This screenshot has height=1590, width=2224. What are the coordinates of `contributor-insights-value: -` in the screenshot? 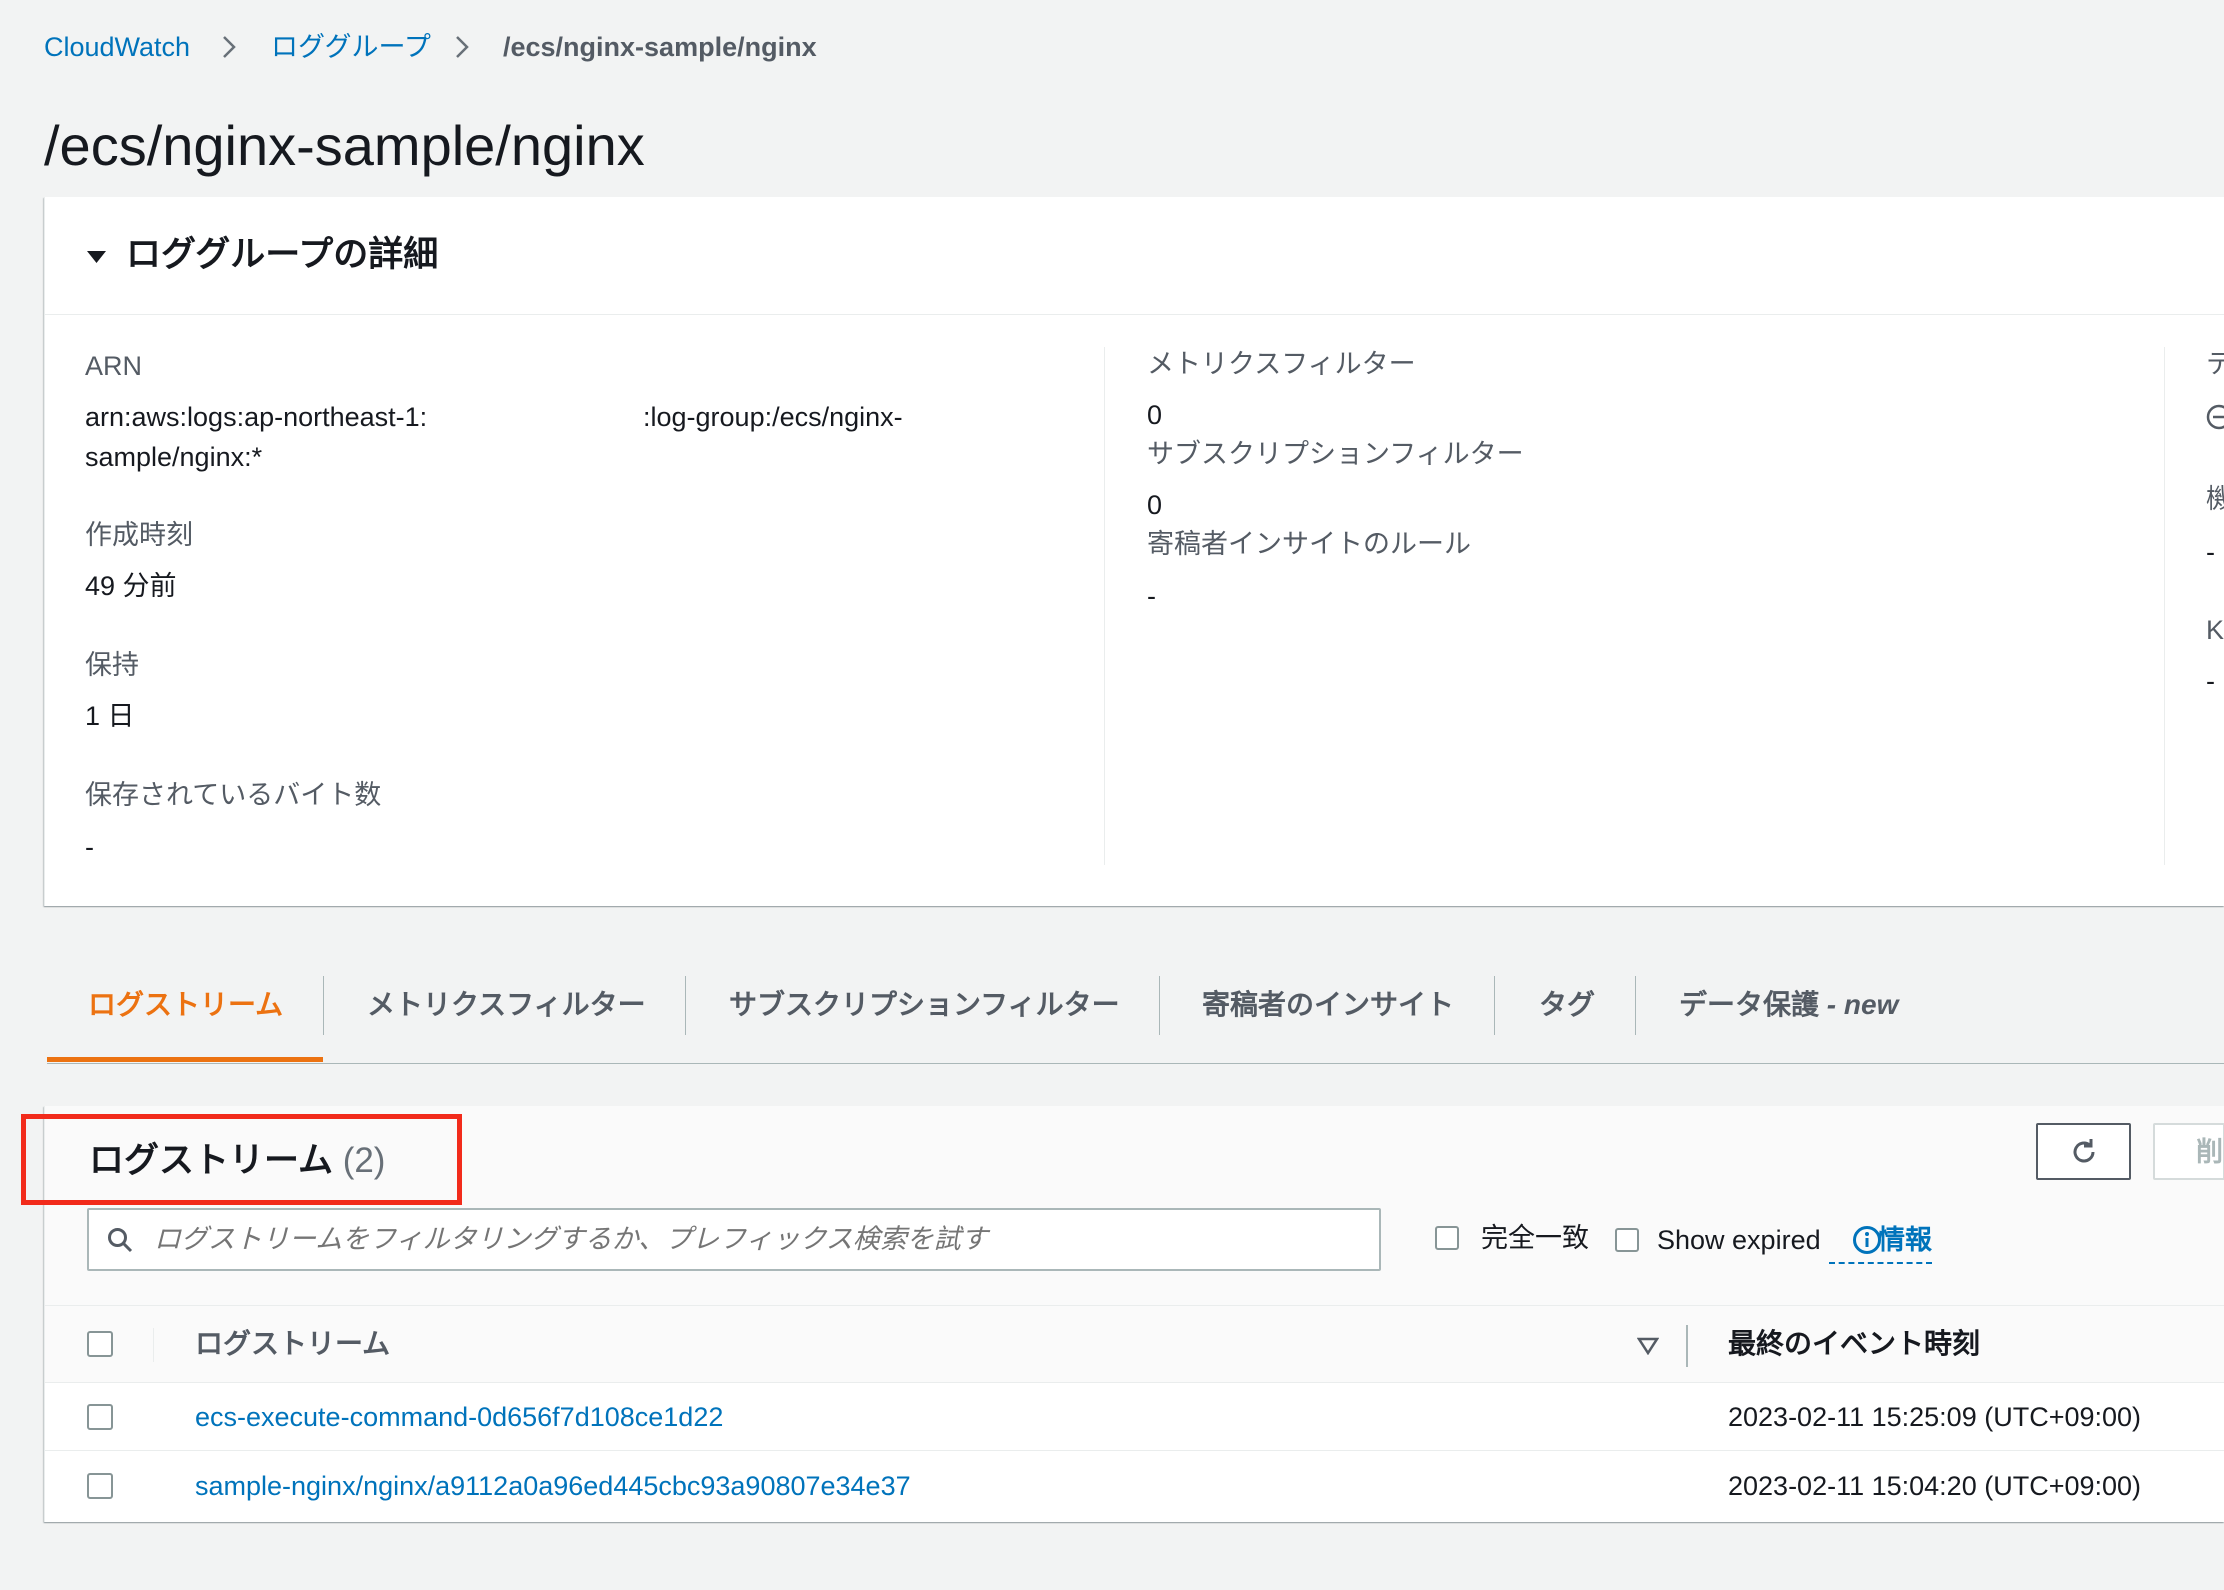 It's located at (1151, 596).